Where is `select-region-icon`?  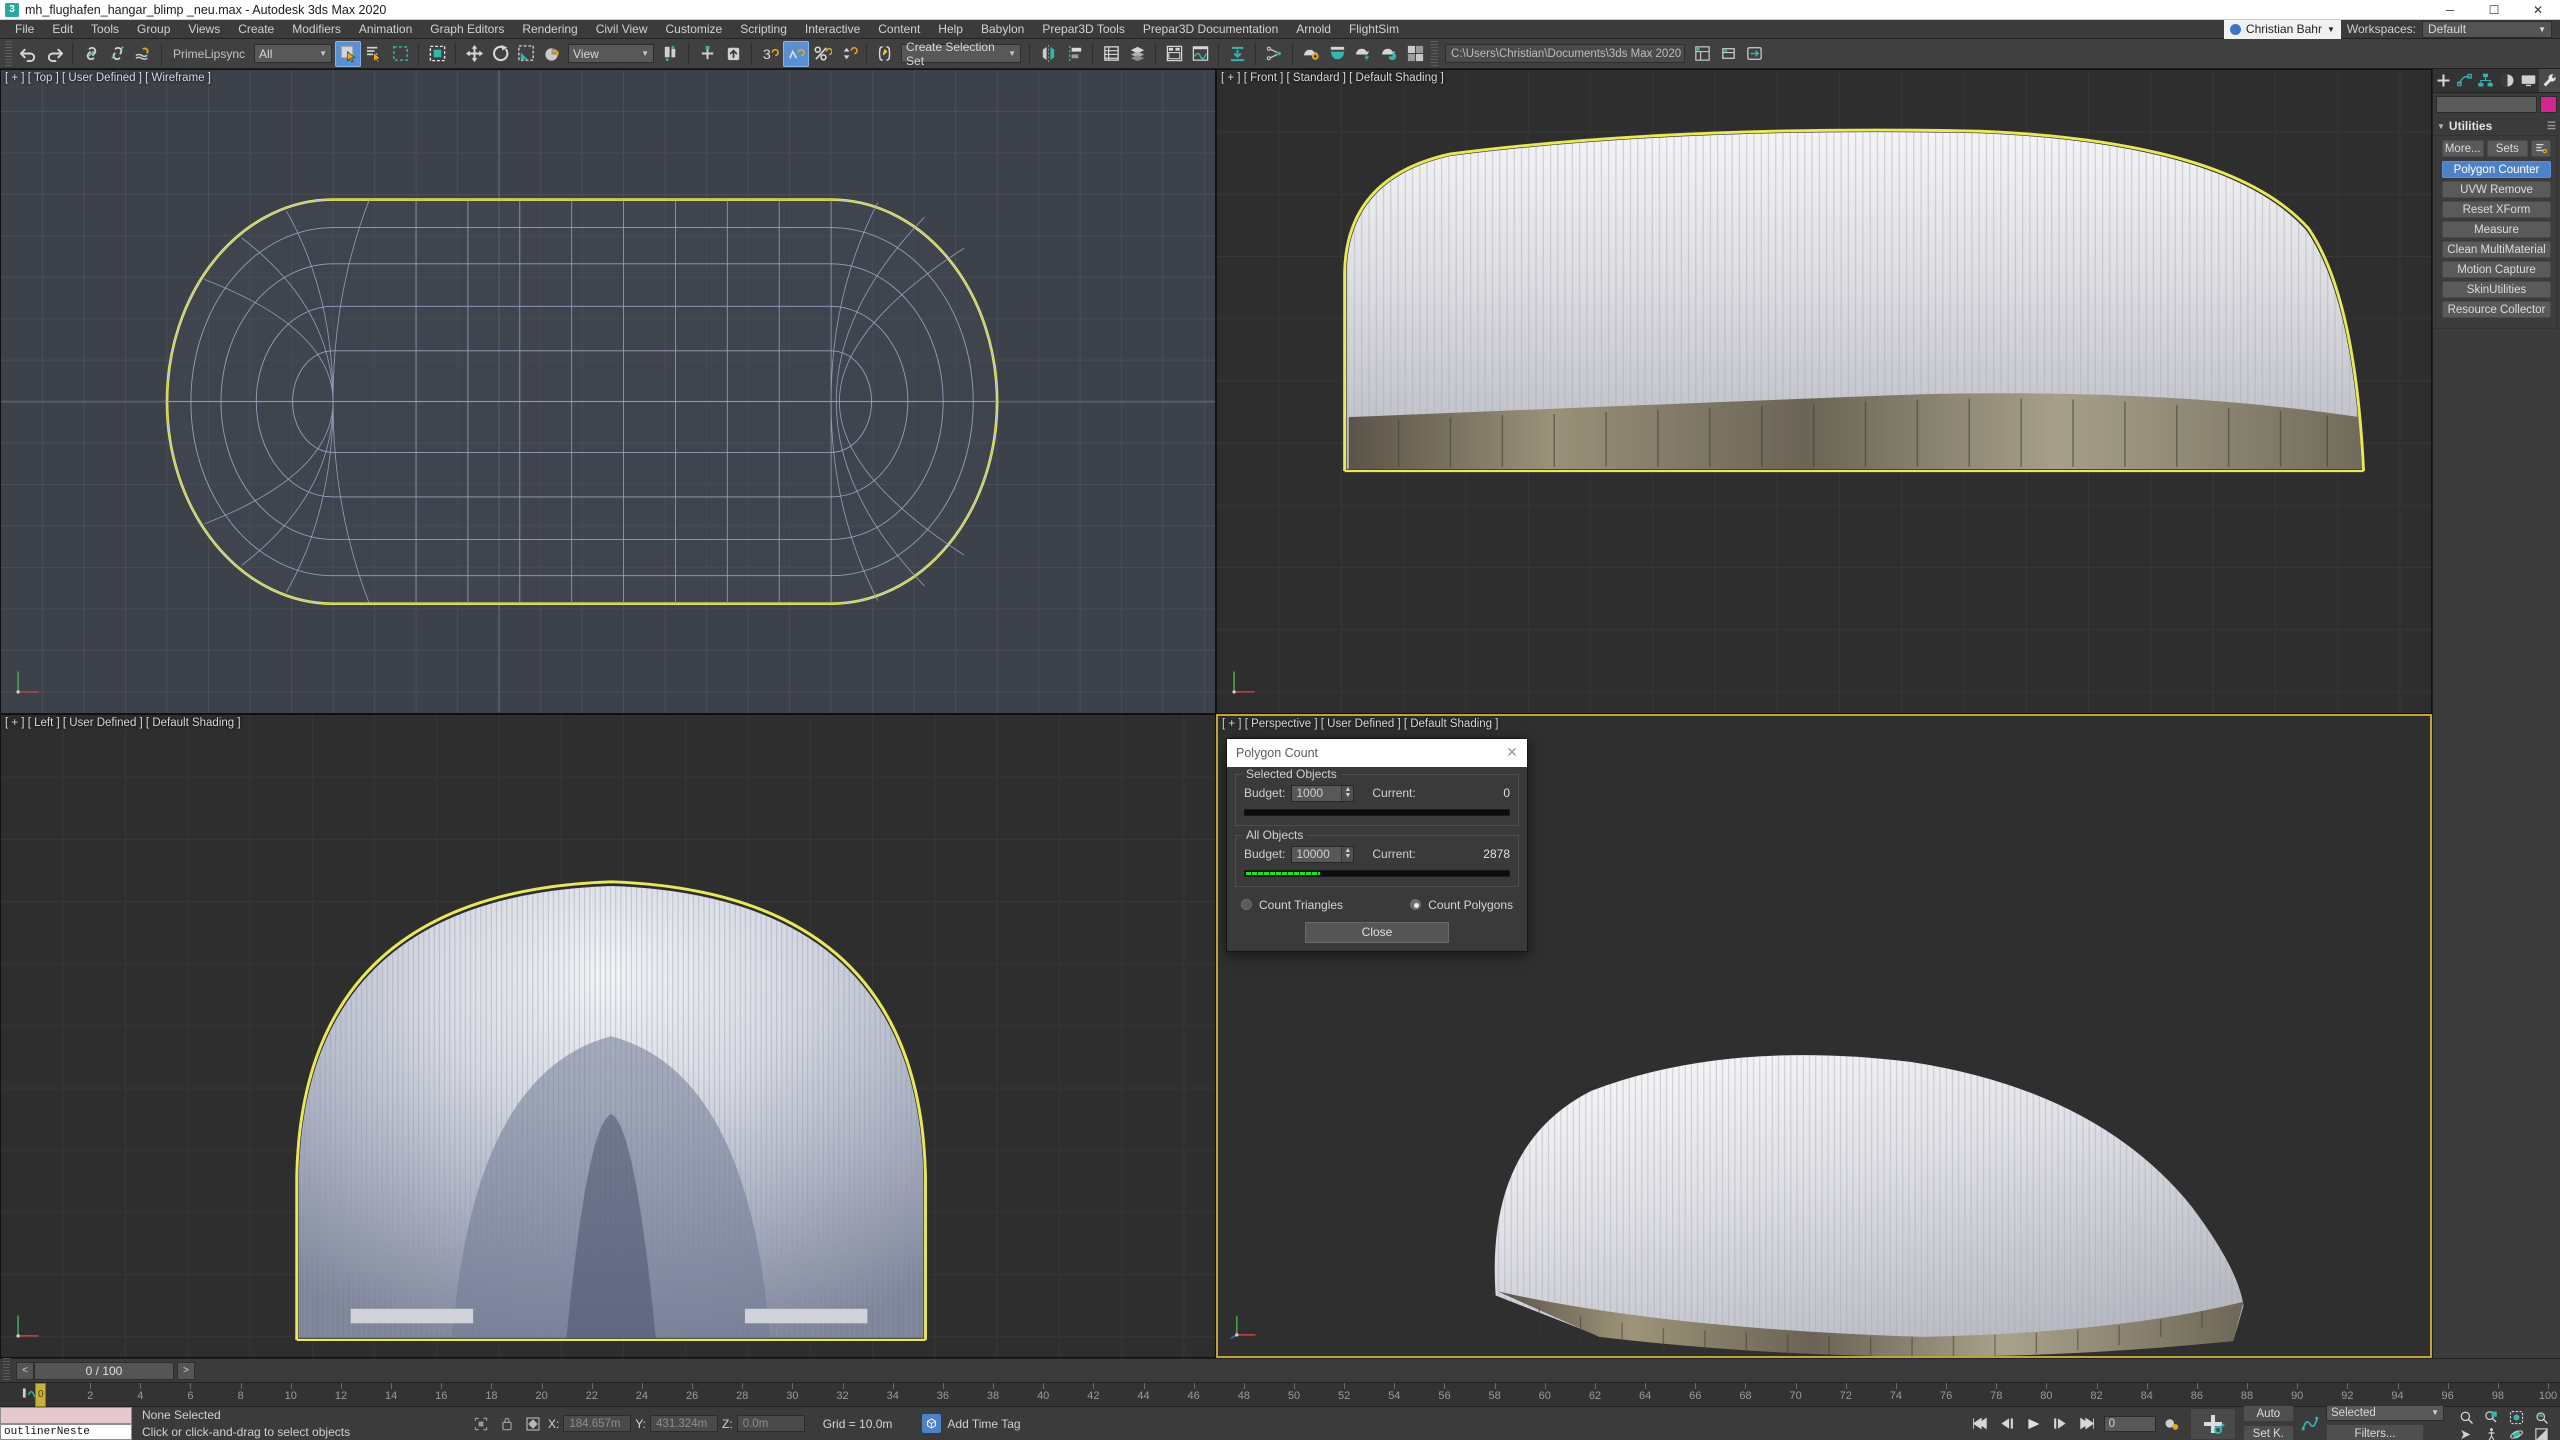 select-region-icon is located at coordinates (400, 54).